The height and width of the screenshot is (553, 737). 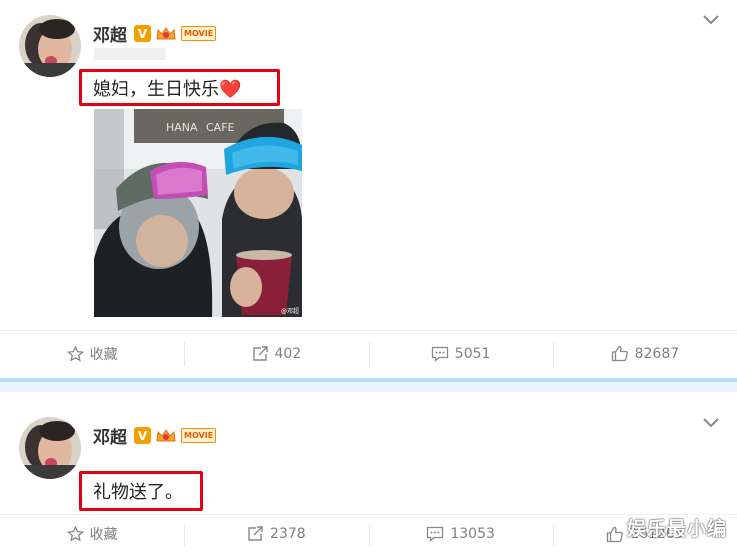 What do you see at coordinates (472, 534) in the screenshot?
I see `comment-count: 13053` at bounding box center [472, 534].